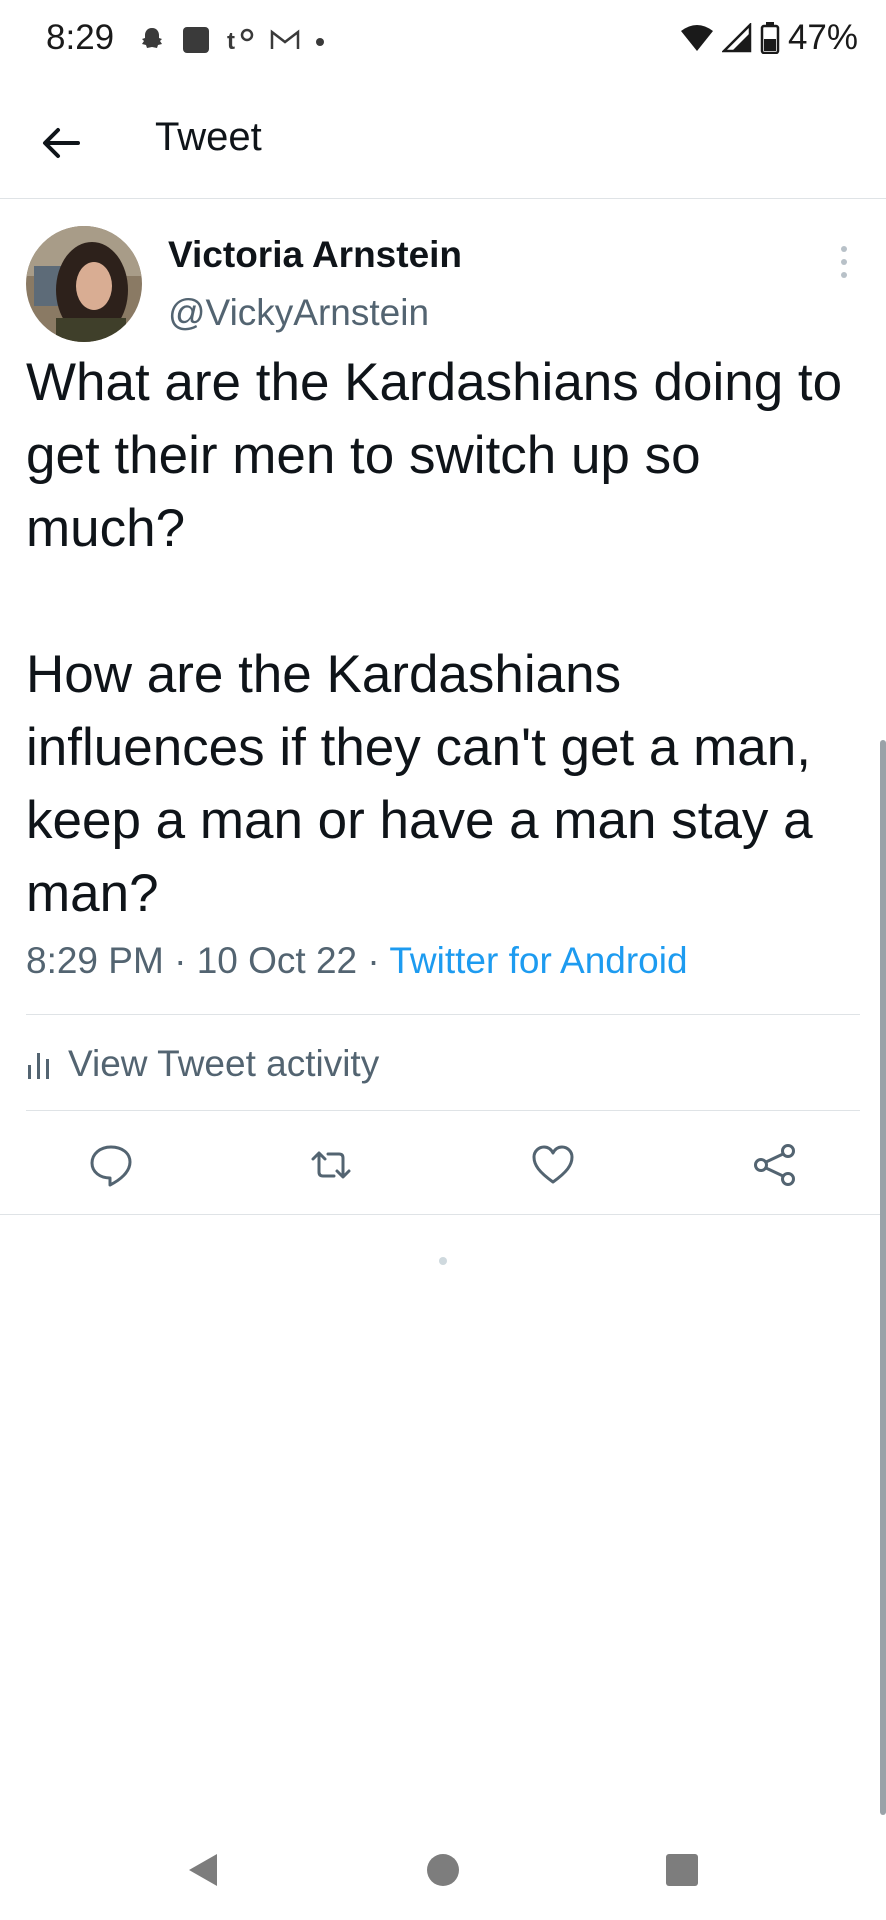 The image size is (886, 1920). What do you see at coordinates (883, 1277) in the screenshot?
I see `scrollbar` at bounding box center [883, 1277].